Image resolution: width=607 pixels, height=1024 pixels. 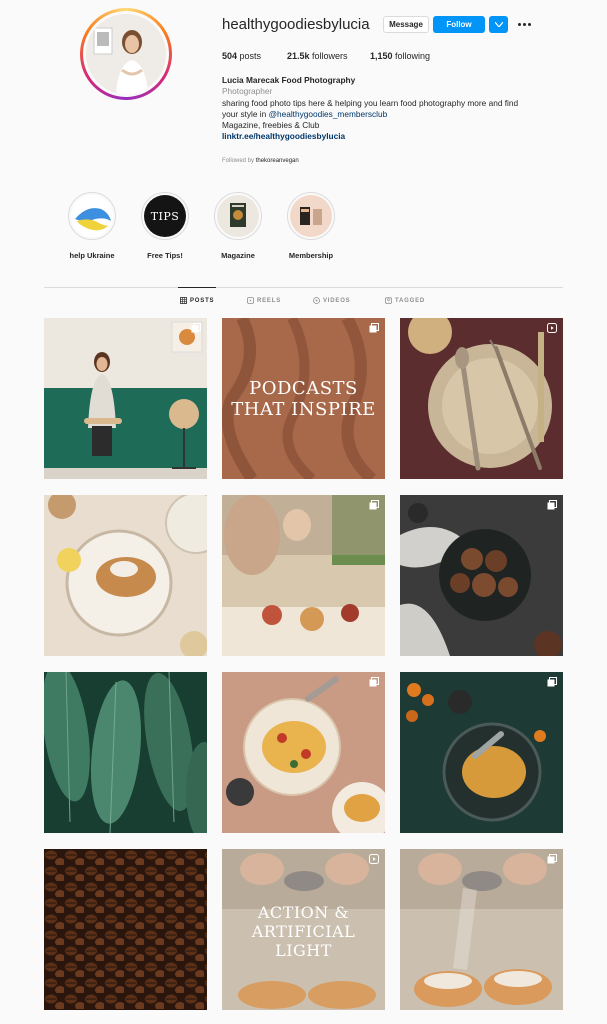 What do you see at coordinates (165, 255) in the screenshot?
I see `highlight-label: Free Tips!` at bounding box center [165, 255].